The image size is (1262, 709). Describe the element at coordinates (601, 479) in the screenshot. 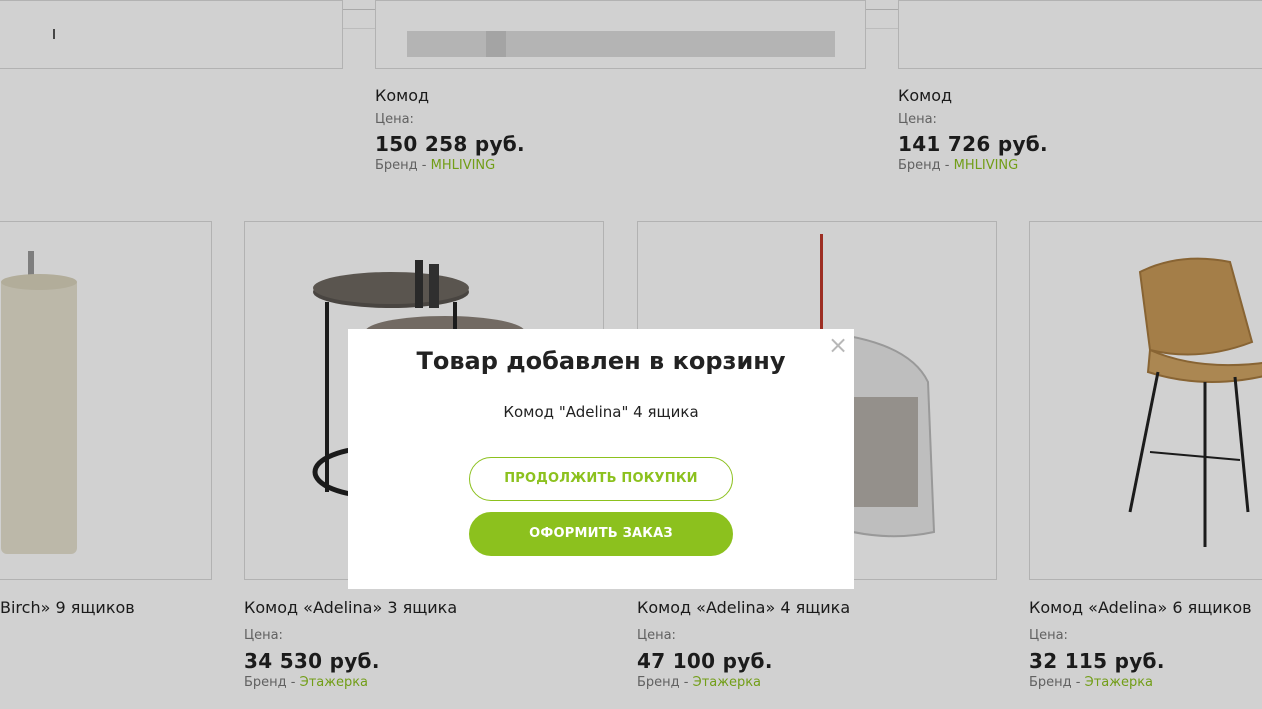

I see `continue-shopping-button: ПРОДОЛЖИТЬ ПОКУПКИ` at that location.